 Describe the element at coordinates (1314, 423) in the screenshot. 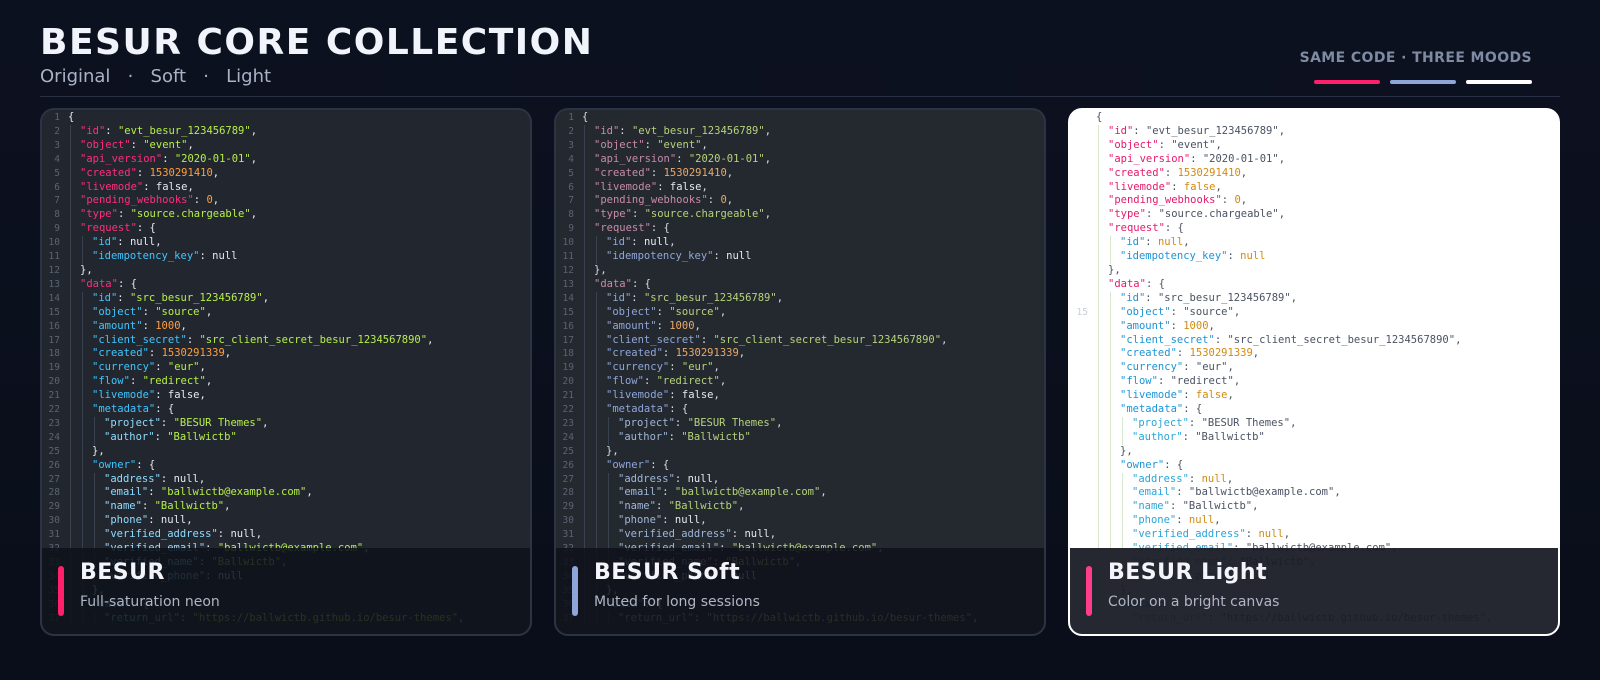

I see `code-line: "project": "BESUR Themes",` at that location.